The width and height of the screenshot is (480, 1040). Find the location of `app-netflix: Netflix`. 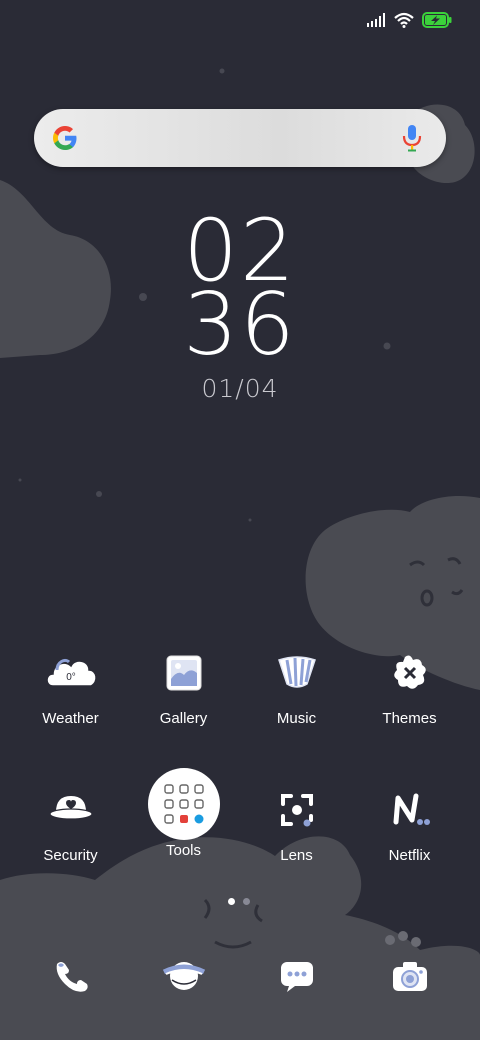

app-netflix: Netflix is located at coordinates (409, 820).